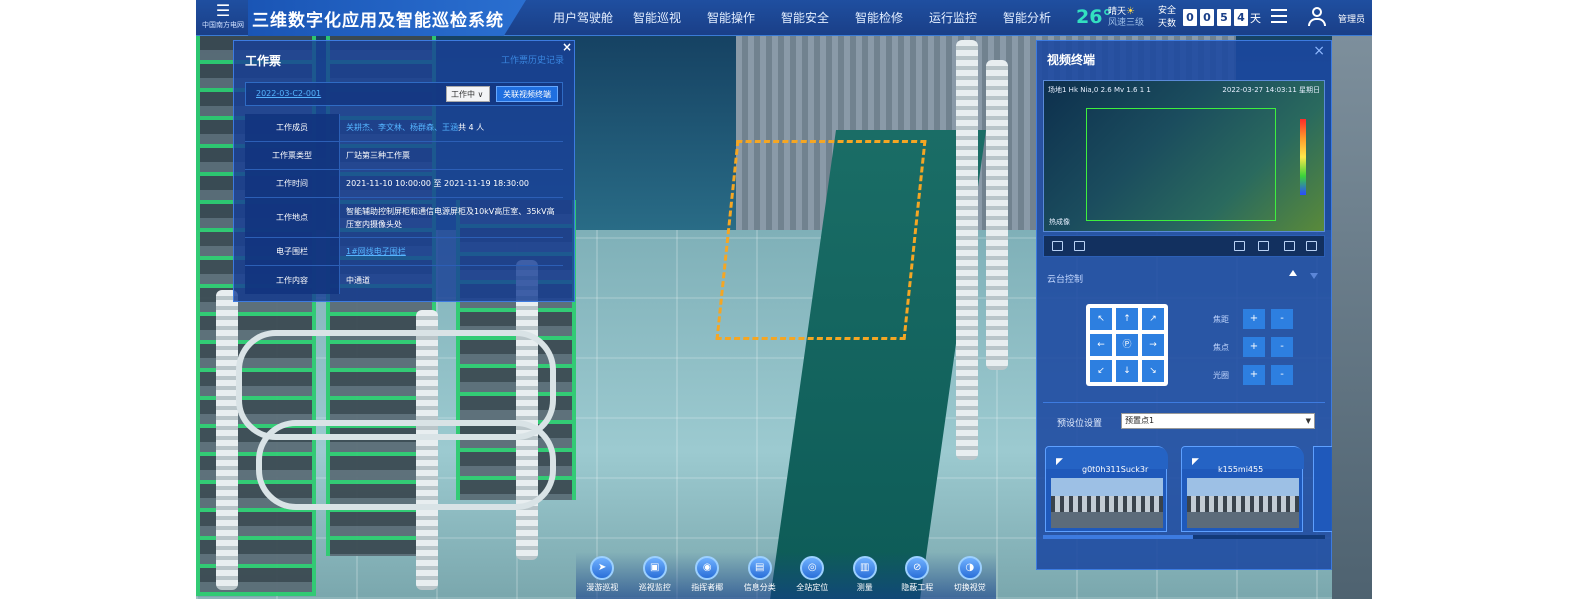 The height and width of the screenshot is (599, 1575). Describe the element at coordinates (1153, 345) in the screenshot. I see `ptz-right-button: →` at that location.